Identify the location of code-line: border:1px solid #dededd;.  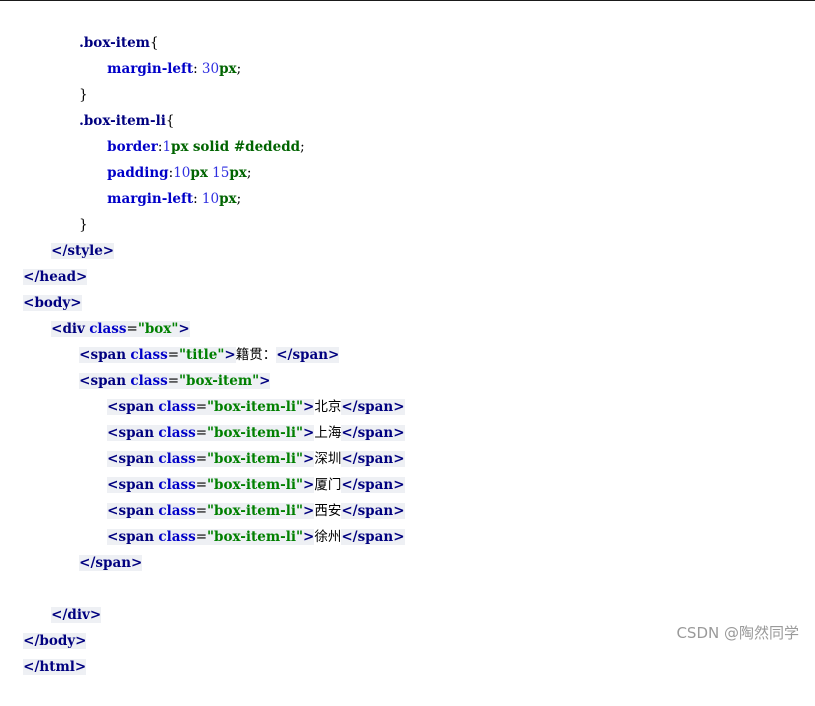
(206, 147).